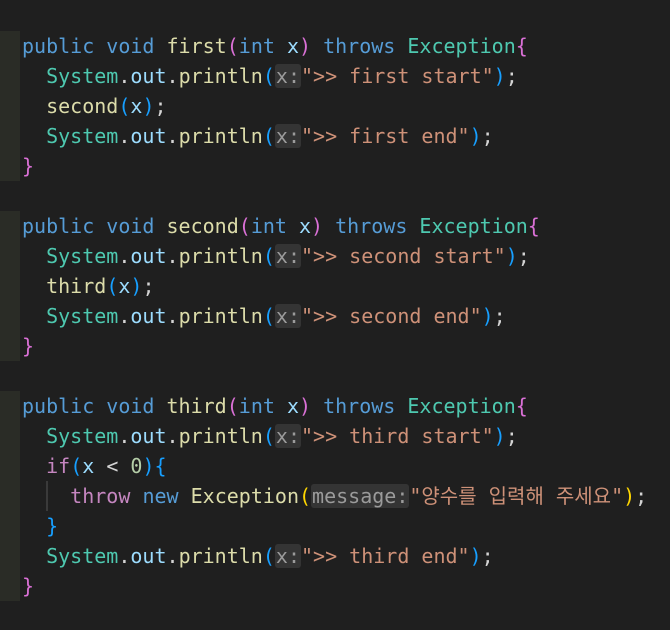  What do you see at coordinates (112, 466) in the screenshot?
I see `code-token: <` at bounding box center [112, 466].